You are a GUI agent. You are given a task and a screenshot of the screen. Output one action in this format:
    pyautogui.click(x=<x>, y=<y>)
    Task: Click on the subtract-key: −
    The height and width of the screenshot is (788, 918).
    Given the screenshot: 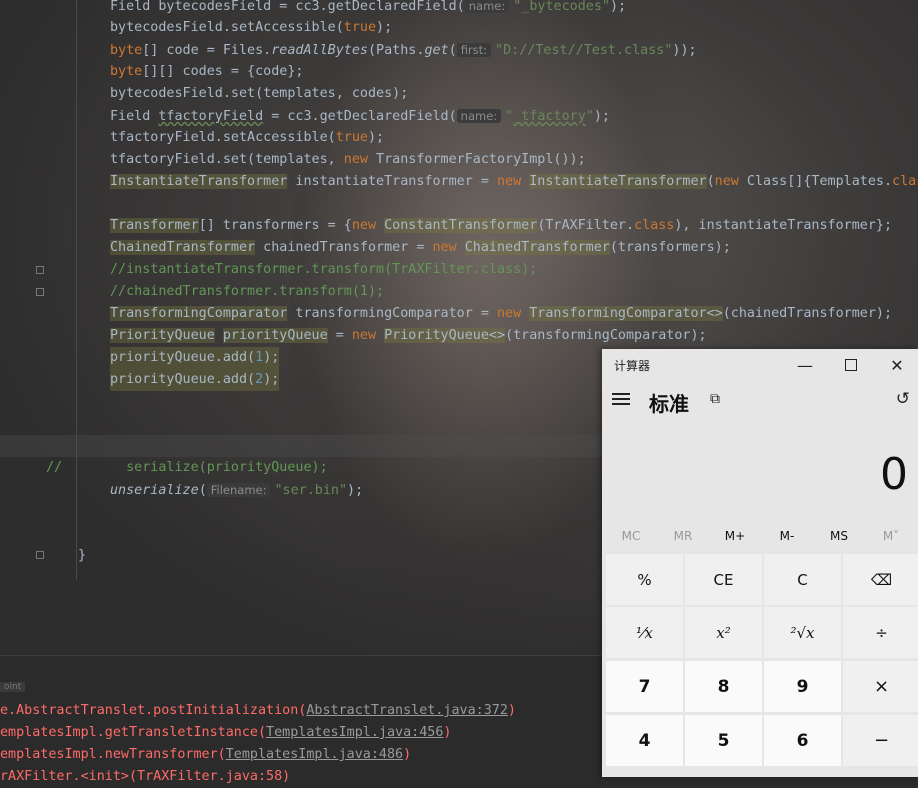 What is the action you would take?
    pyautogui.click(x=880, y=740)
    